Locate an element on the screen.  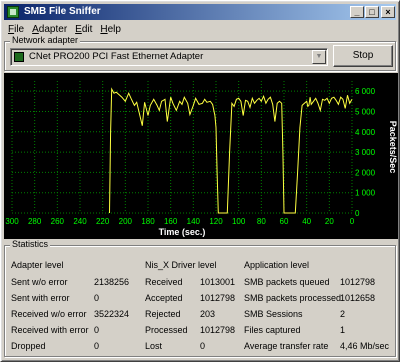
stat-value: 1 is located at coordinates (343, 330).